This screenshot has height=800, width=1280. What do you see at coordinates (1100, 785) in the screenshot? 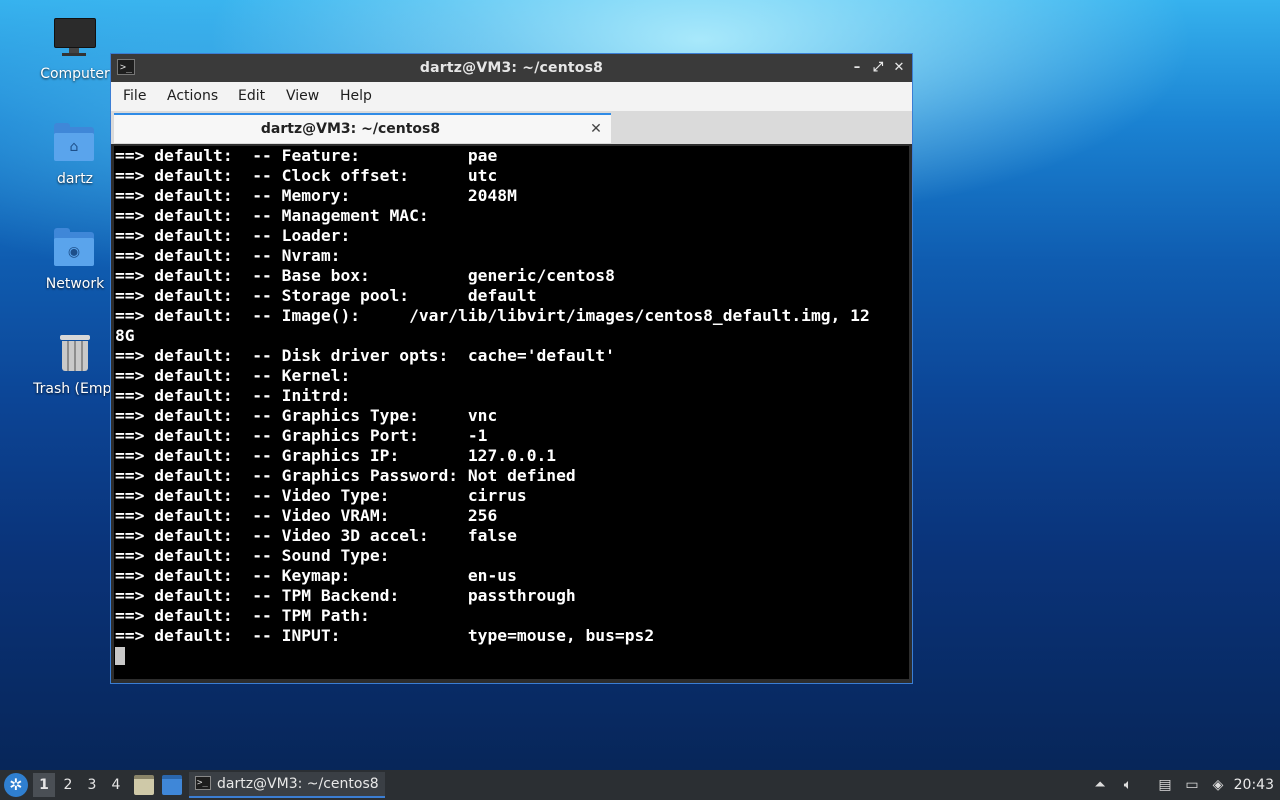
I see `tray-up-arrow-icon: ⏶` at bounding box center [1100, 785].